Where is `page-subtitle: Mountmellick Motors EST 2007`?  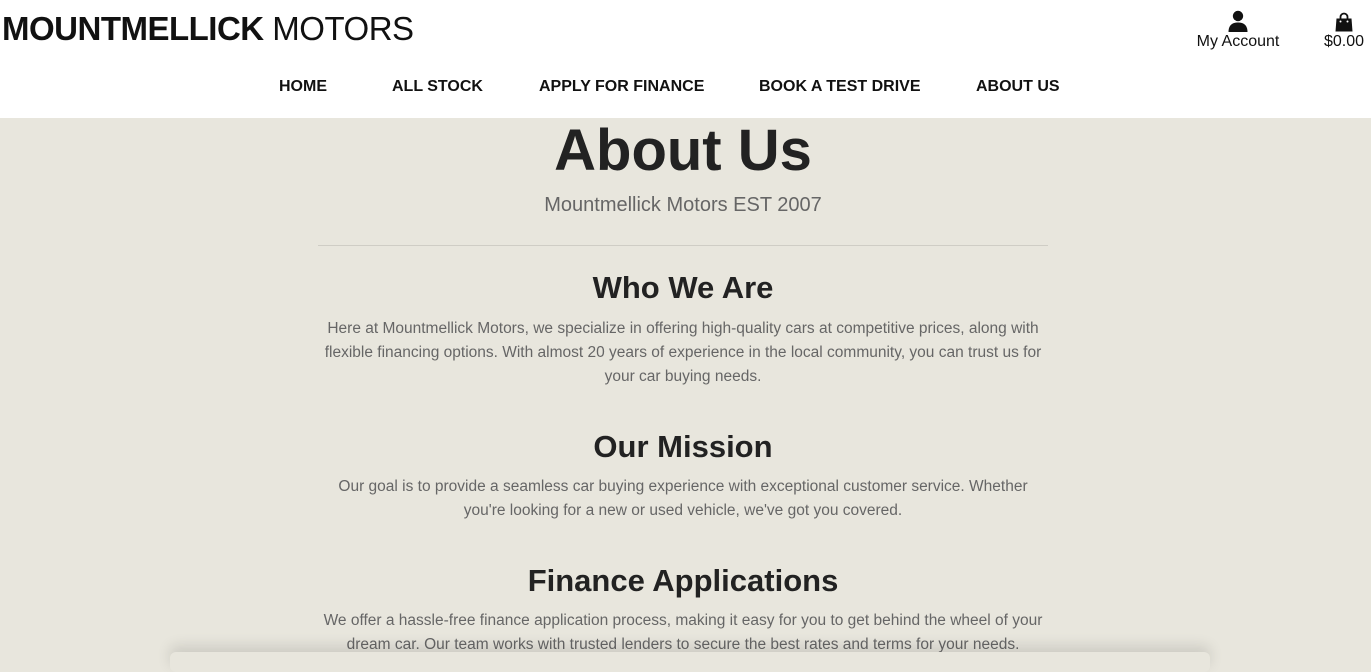
page-subtitle: Mountmellick Motors EST 2007 is located at coordinates (683, 205).